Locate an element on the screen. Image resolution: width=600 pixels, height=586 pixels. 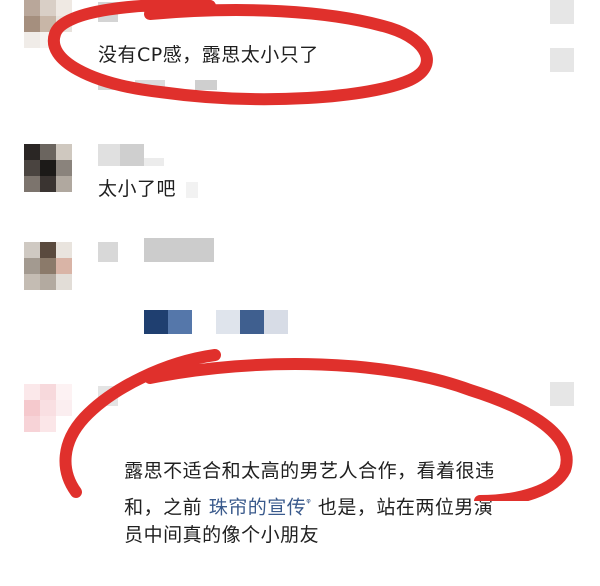
comment-line: 员中间真的像个小朋友 is located at coordinates (222, 535).